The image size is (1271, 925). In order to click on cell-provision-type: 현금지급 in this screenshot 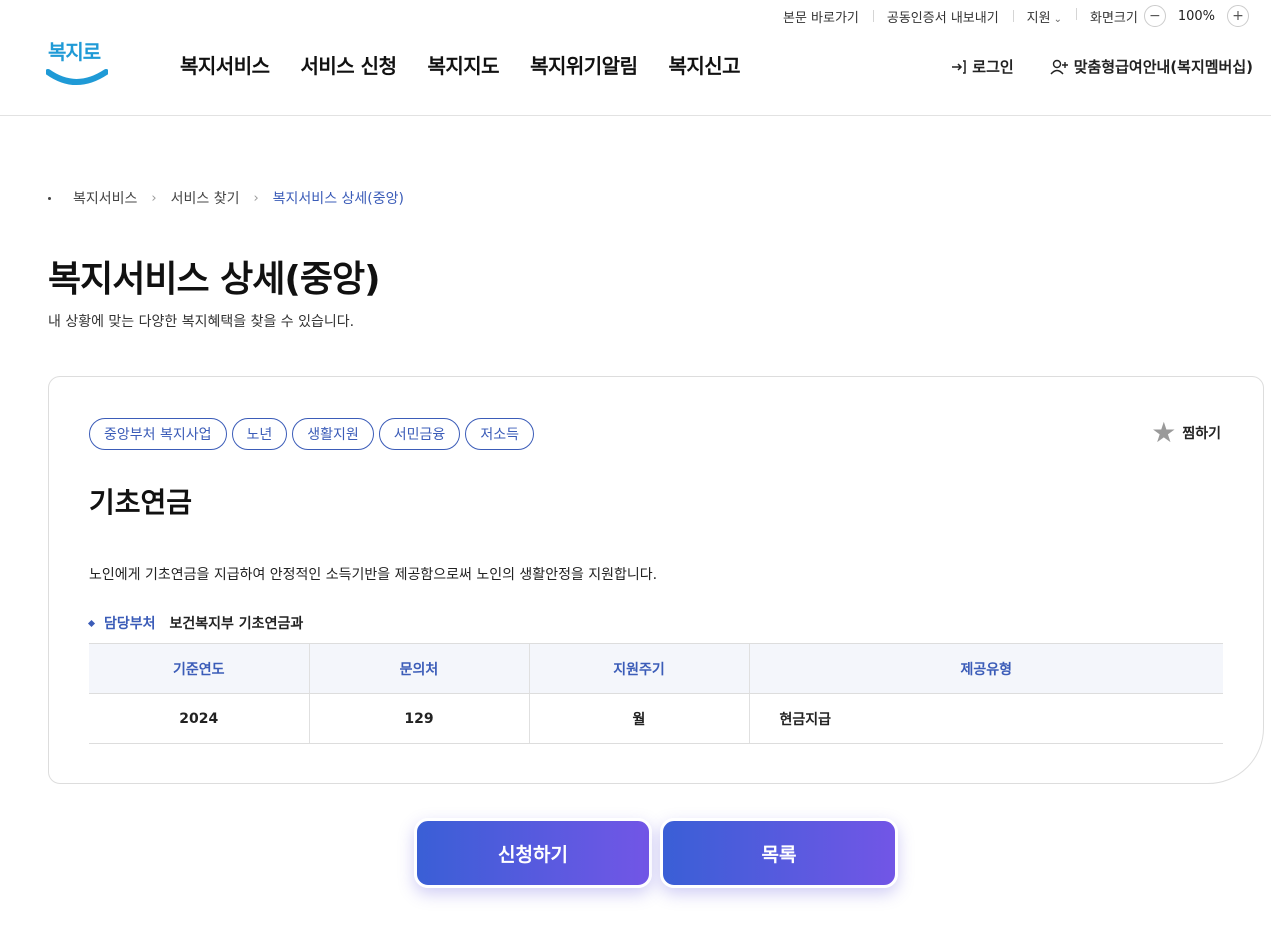, I will do `click(985, 718)`.